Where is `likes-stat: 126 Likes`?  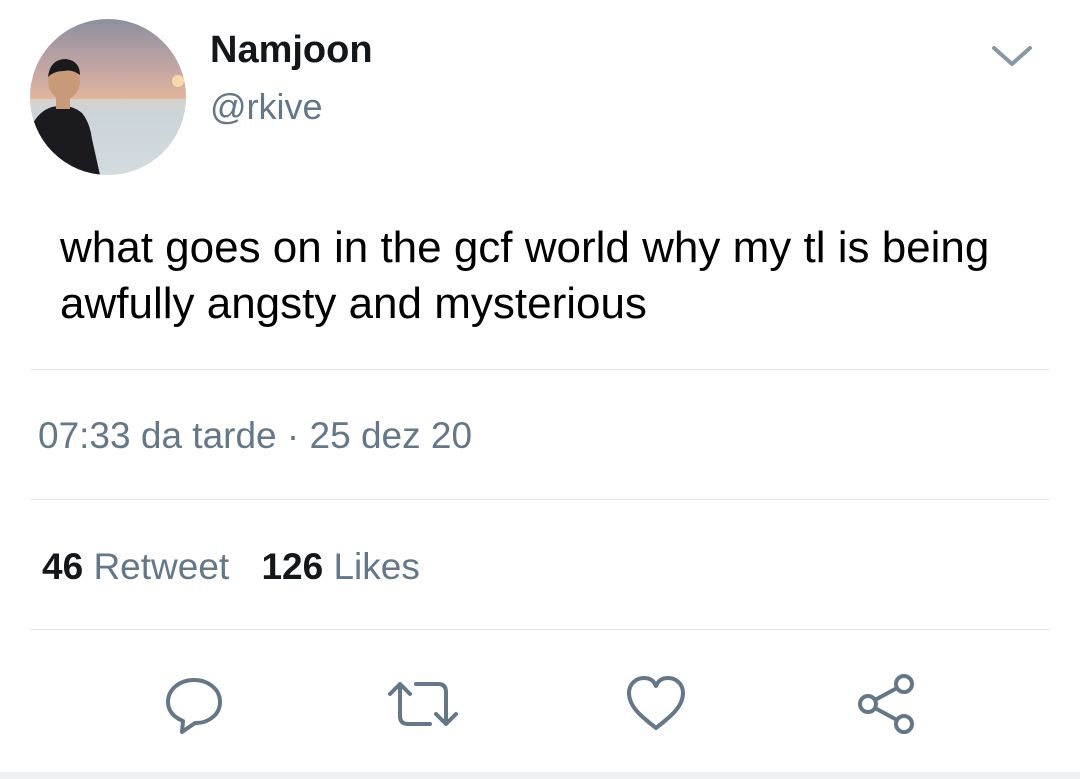 likes-stat: 126 Likes is located at coordinates (340, 567).